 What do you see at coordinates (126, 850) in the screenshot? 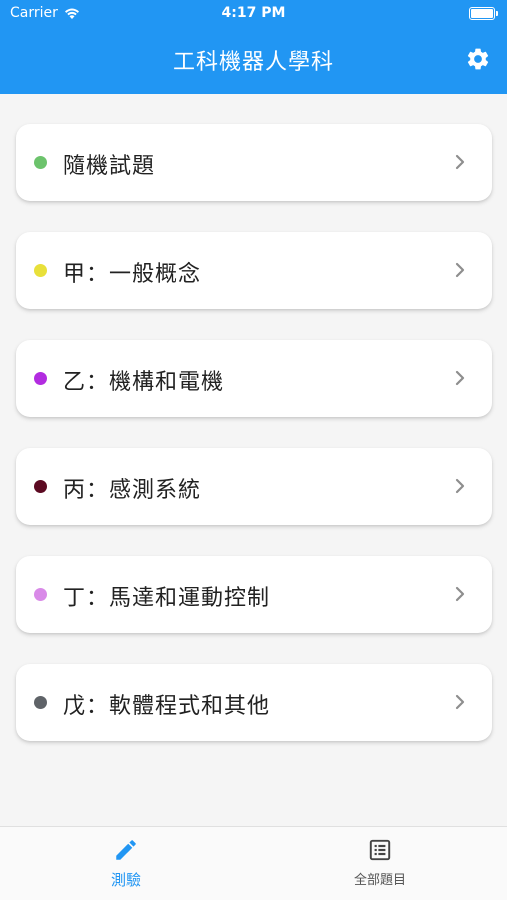
I see `pencil-icon` at bounding box center [126, 850].